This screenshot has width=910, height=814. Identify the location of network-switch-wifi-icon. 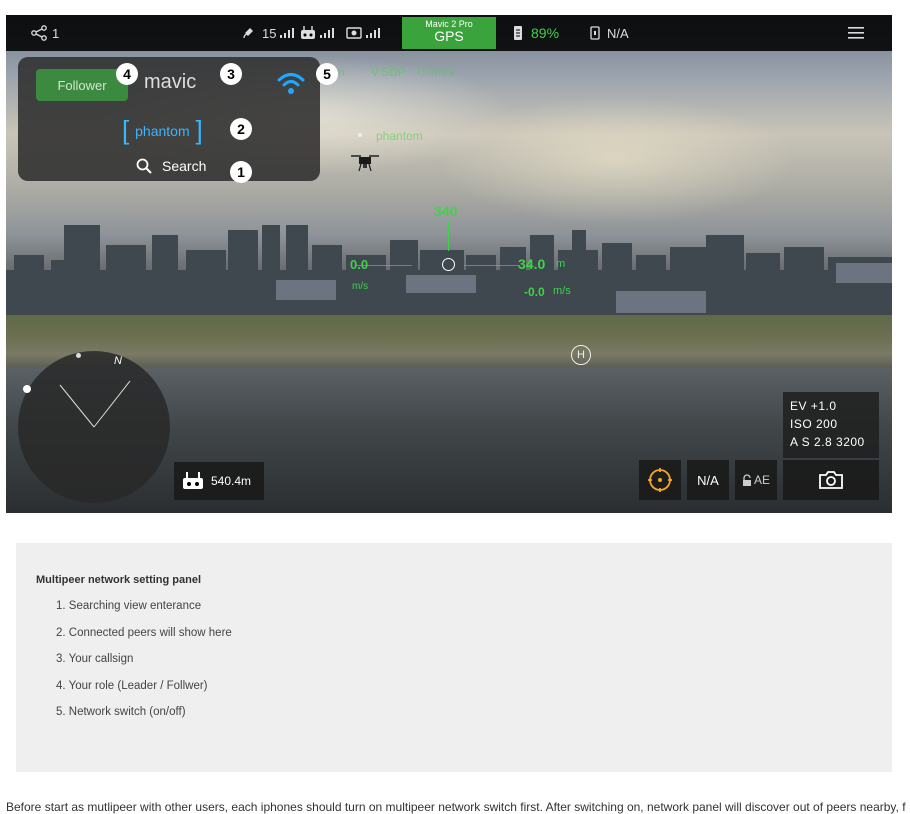
(291, 84).